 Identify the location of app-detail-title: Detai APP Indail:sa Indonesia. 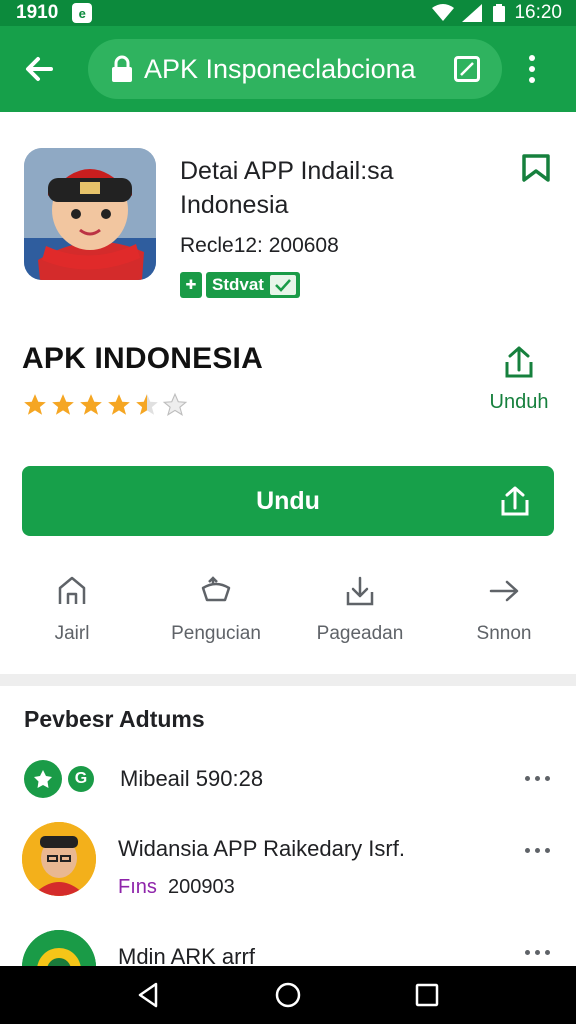
(287, 188).